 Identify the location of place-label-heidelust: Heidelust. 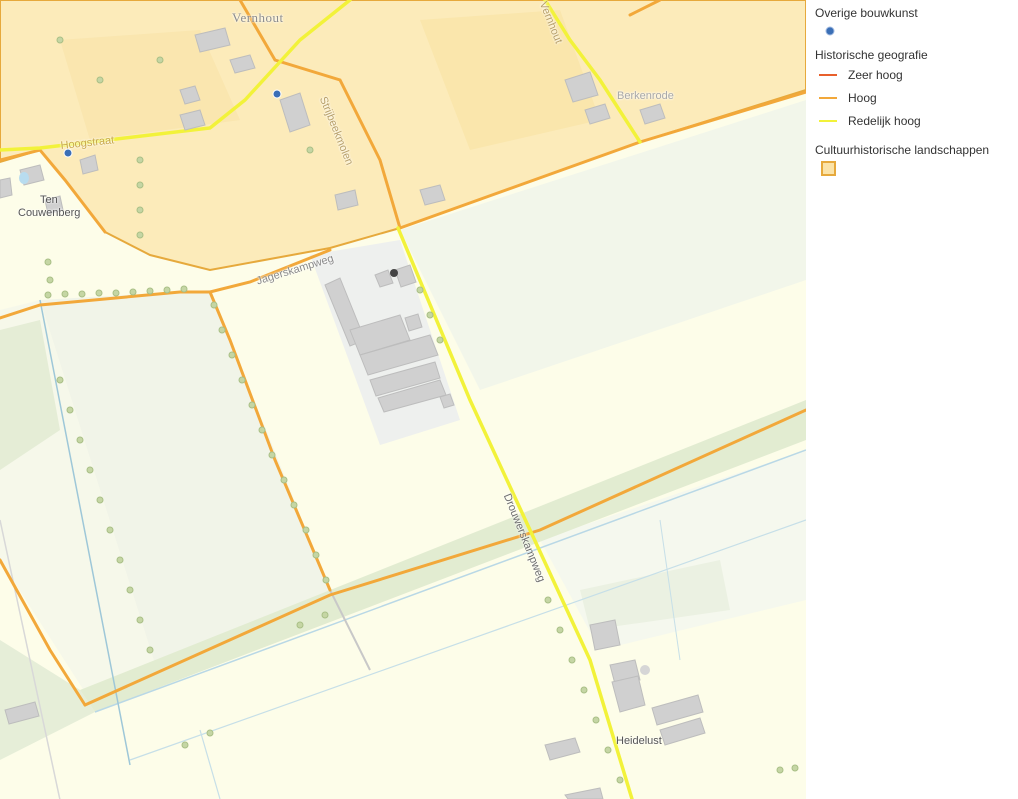
(639, 741).